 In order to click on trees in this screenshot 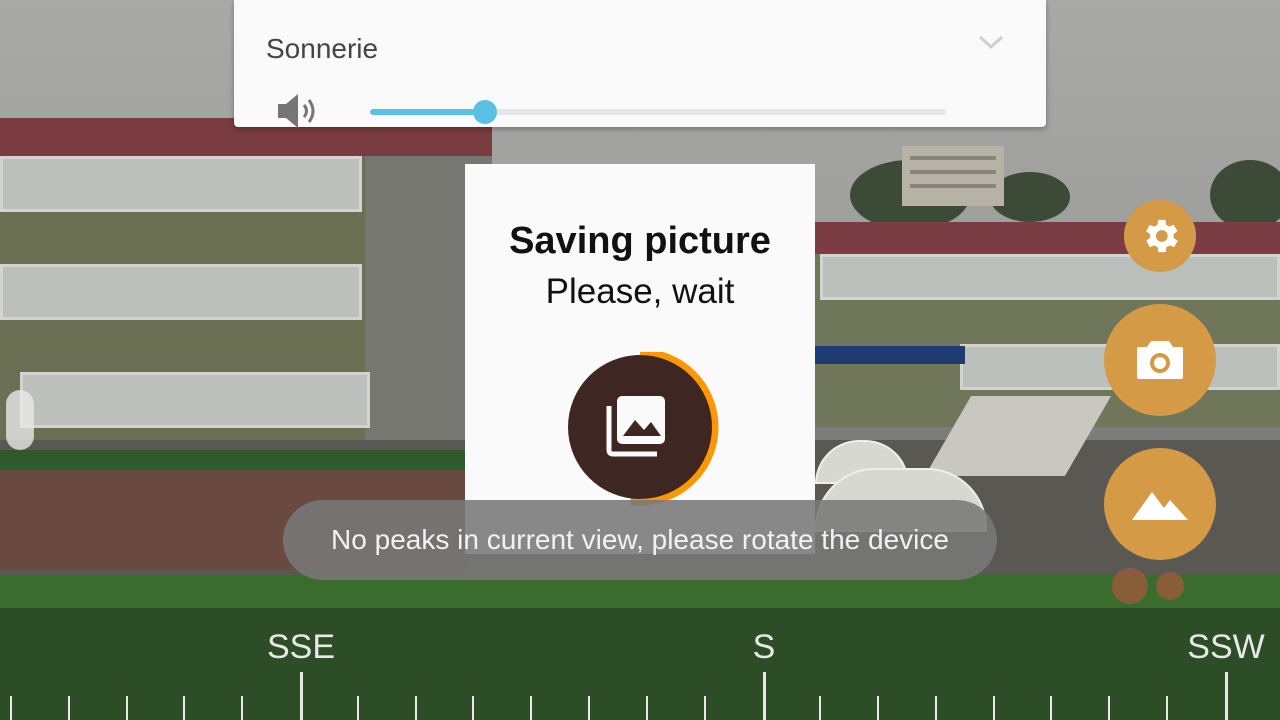, I will do `click(1245, 195)`.